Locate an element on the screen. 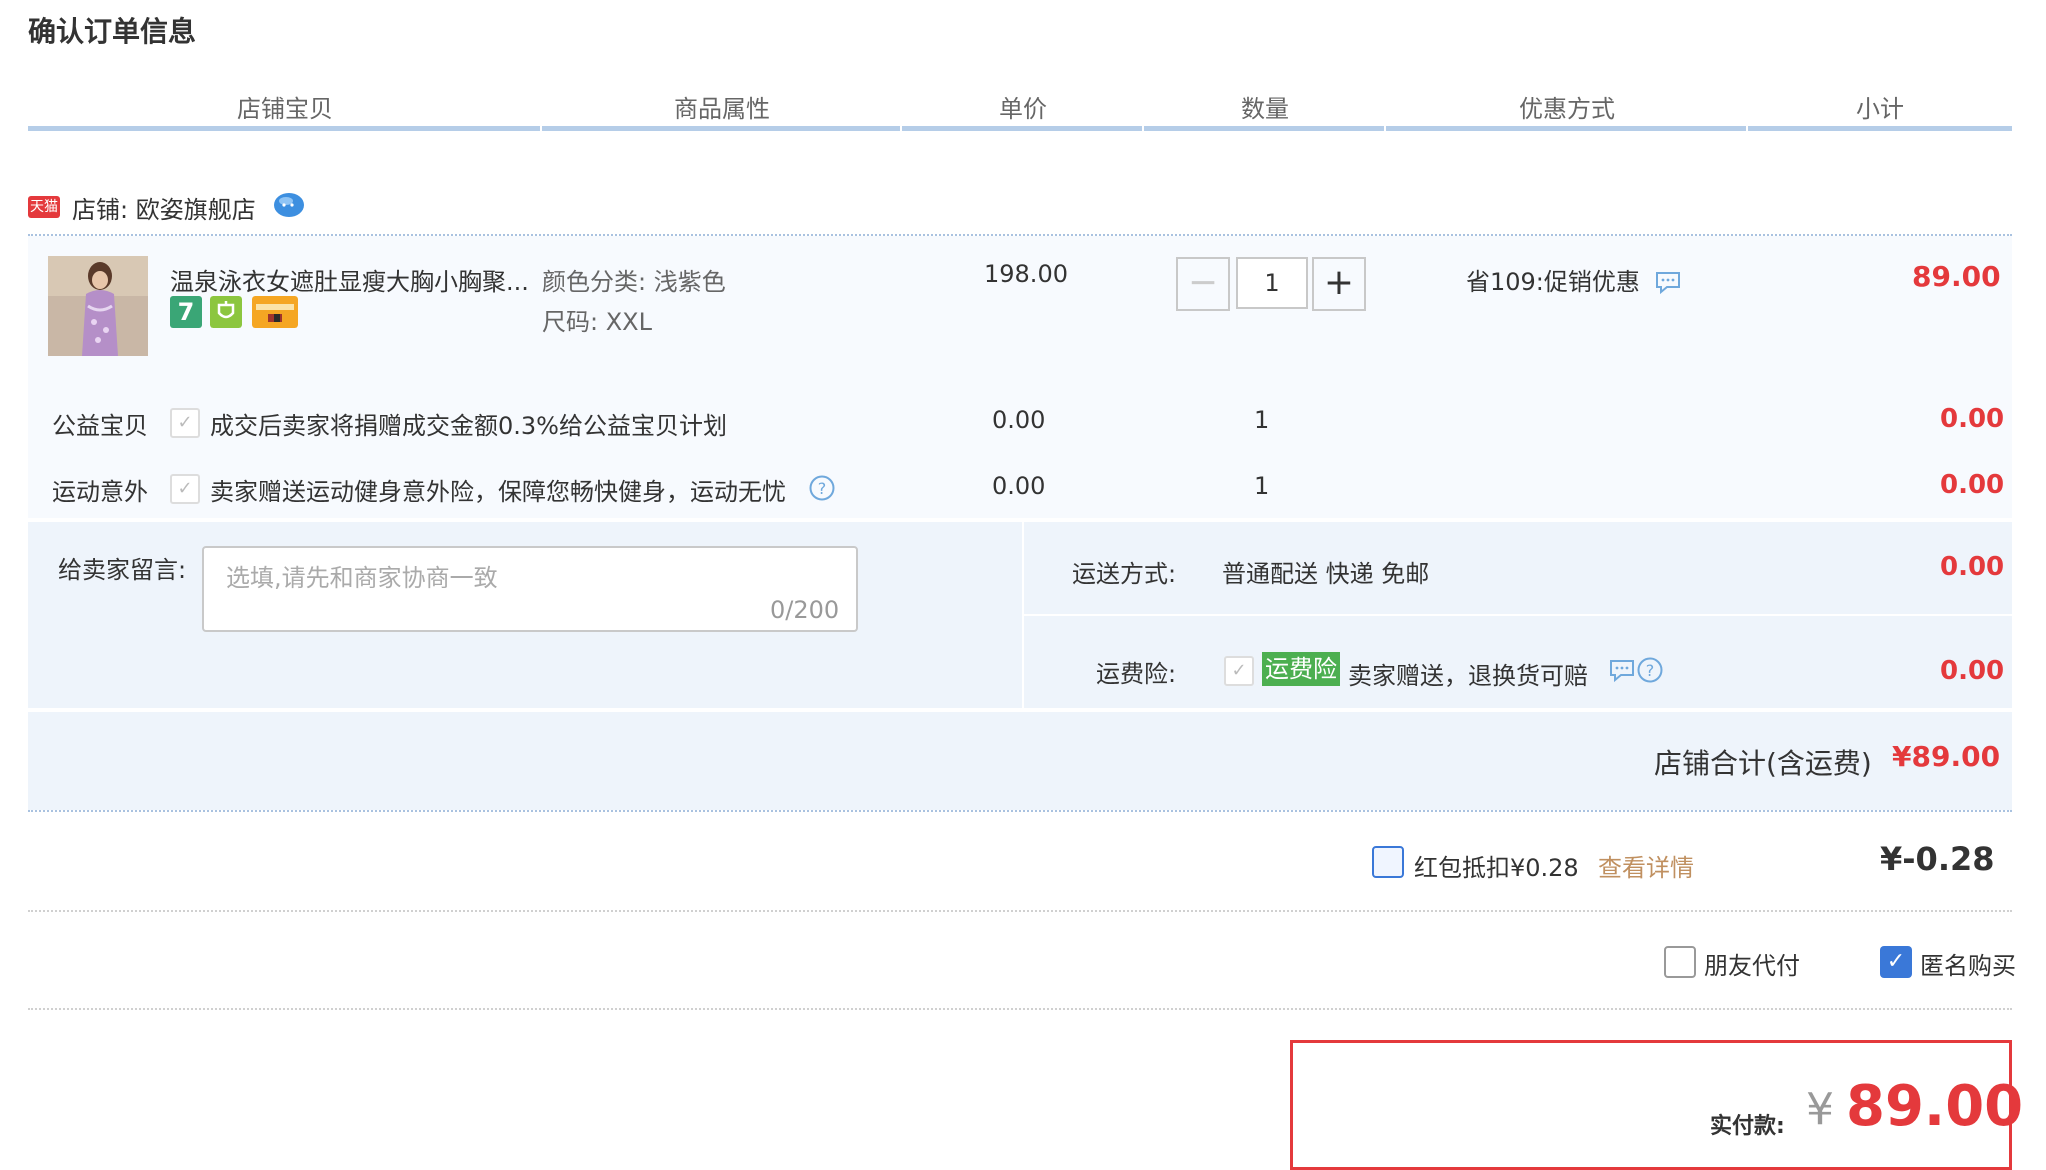 The height and width of the screenshot is (1170, 2046). message-char-counter: 0/200 is located at coordinates (805, 610).